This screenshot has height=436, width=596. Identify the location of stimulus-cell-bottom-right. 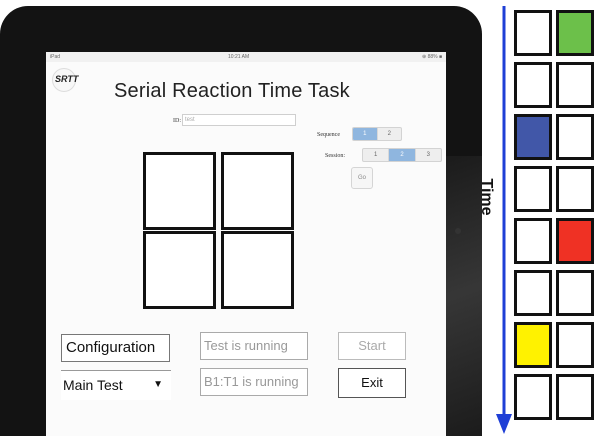
(257, 270).